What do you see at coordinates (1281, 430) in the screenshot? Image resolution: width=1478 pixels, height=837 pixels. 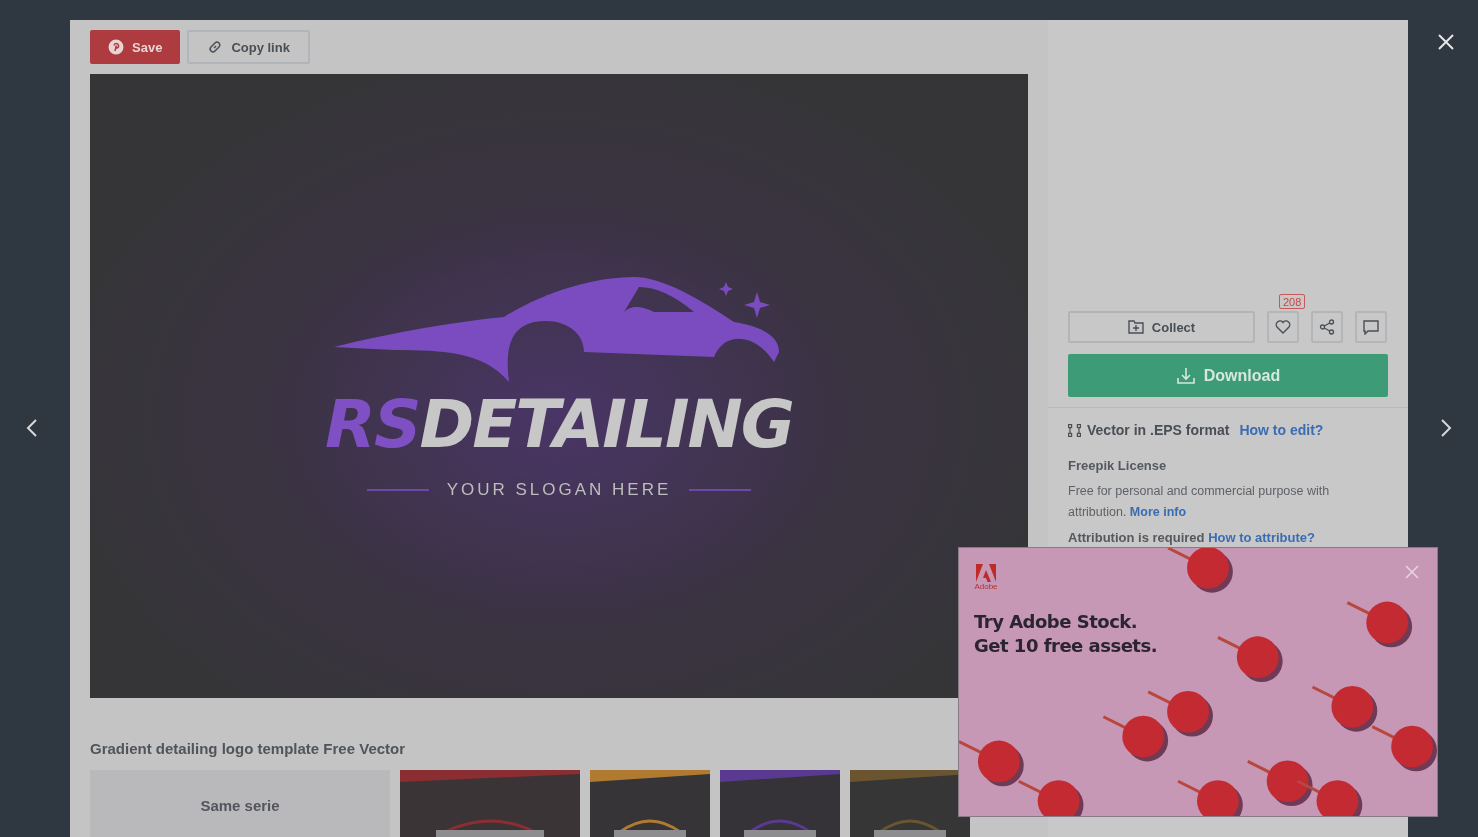 I see `how-to-edit-link: How to edit?` at bounding box center [1281, 430].